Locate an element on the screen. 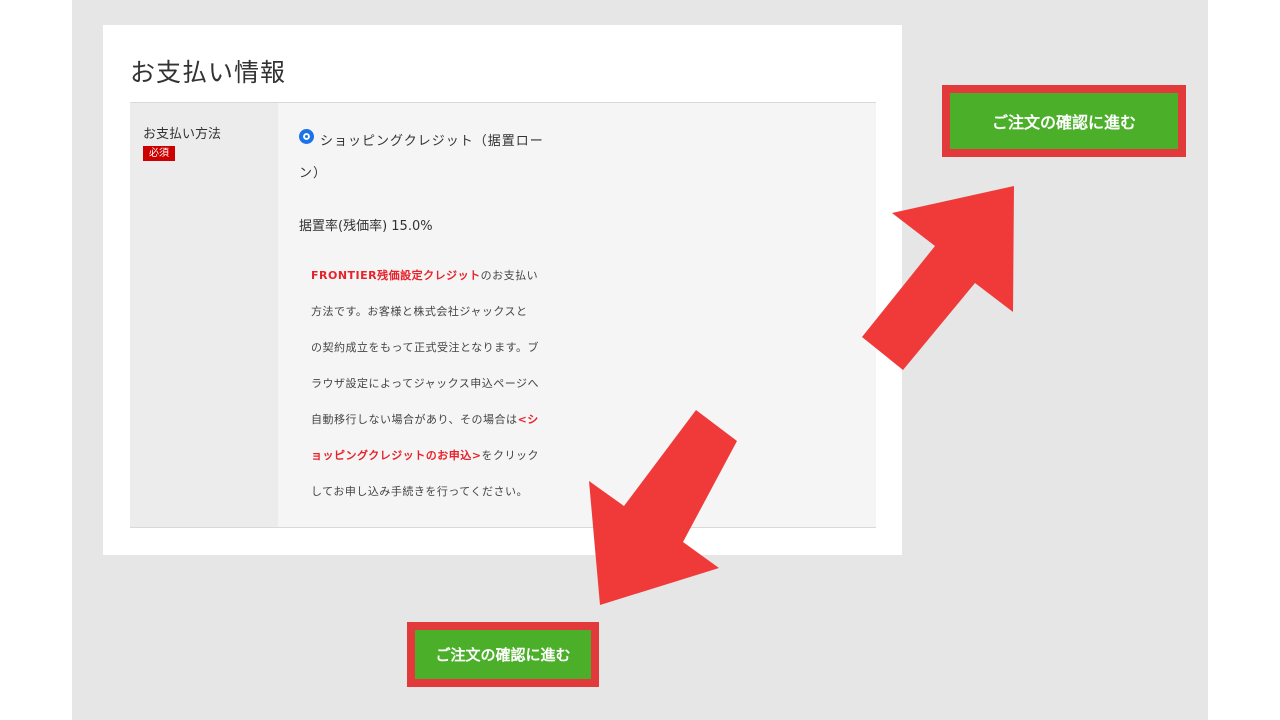 This screenshot has width=1280, height=720. confirm-order-button-top: ご注文の確認に進む is located at coordinates (1064, 121).